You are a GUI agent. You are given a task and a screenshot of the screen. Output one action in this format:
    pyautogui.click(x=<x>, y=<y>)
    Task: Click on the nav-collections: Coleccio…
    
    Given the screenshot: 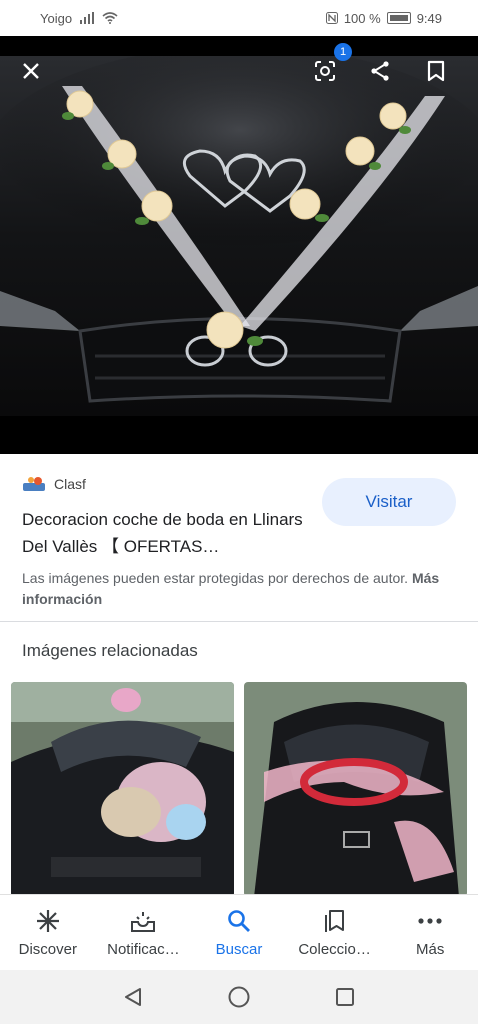 What is the action you would take?
    pyautogui.click(x=335, y=932)
    